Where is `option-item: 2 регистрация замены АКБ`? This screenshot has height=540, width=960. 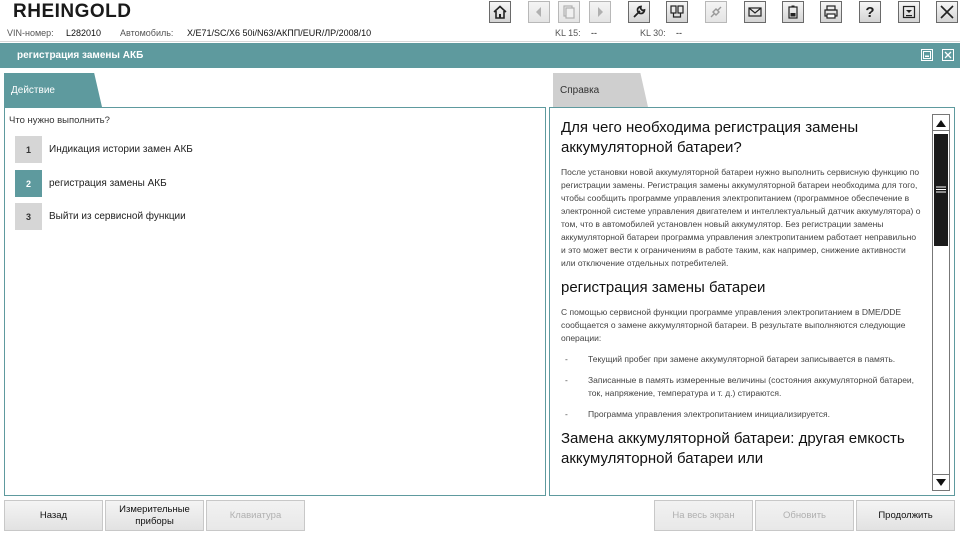 option-item: 2 регистрация замены АКБ is located at coordinates (195, 184).